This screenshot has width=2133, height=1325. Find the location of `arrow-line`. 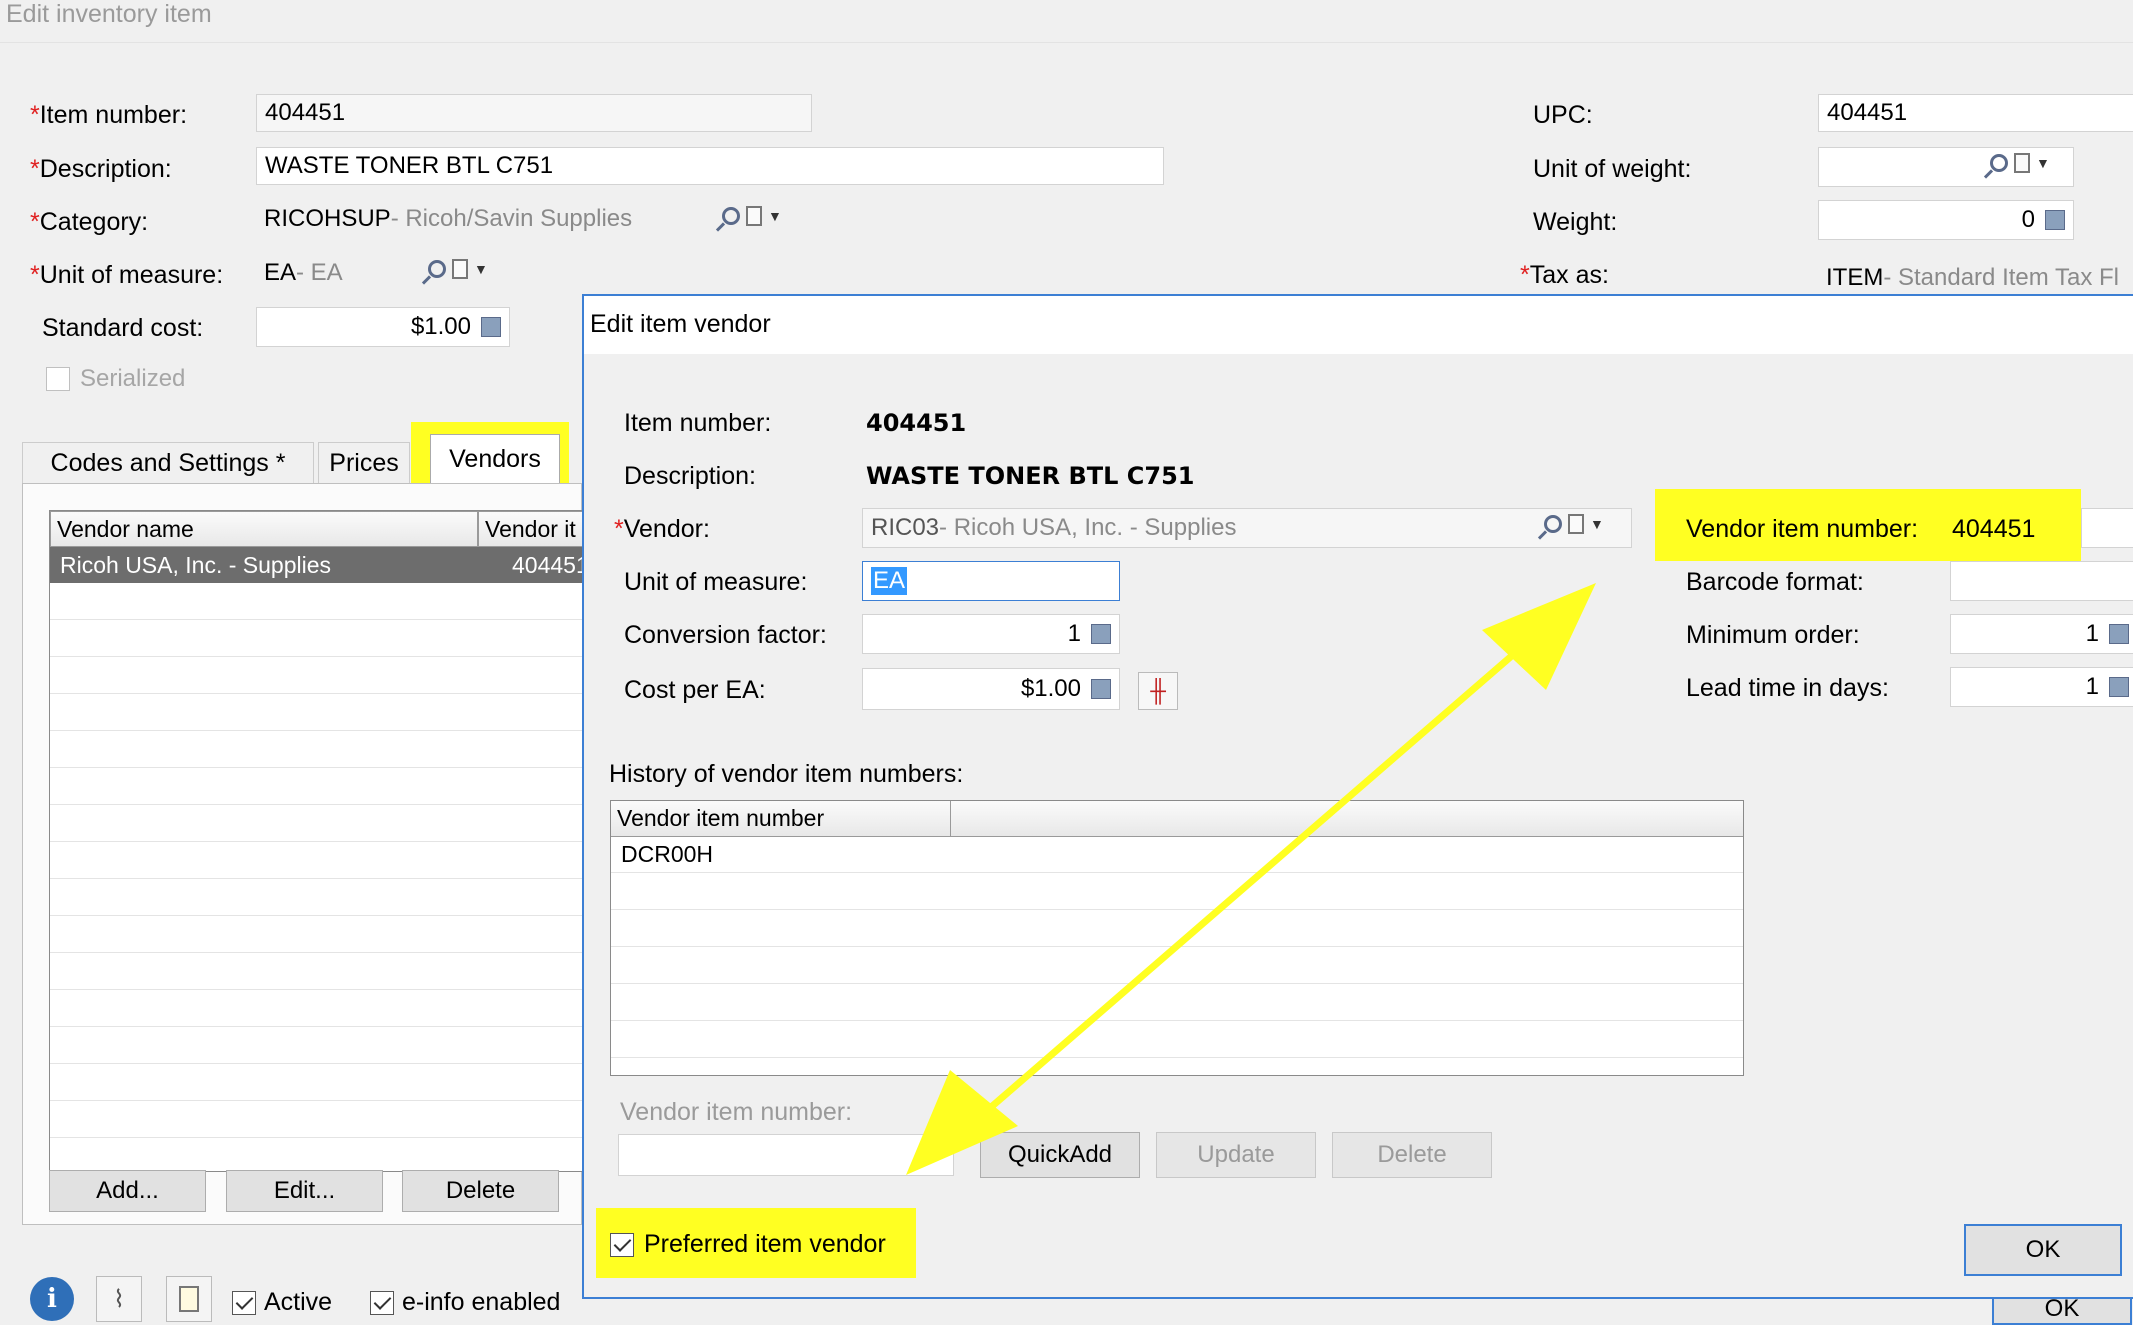

arrow-line is located at coordinates (1260, 874).